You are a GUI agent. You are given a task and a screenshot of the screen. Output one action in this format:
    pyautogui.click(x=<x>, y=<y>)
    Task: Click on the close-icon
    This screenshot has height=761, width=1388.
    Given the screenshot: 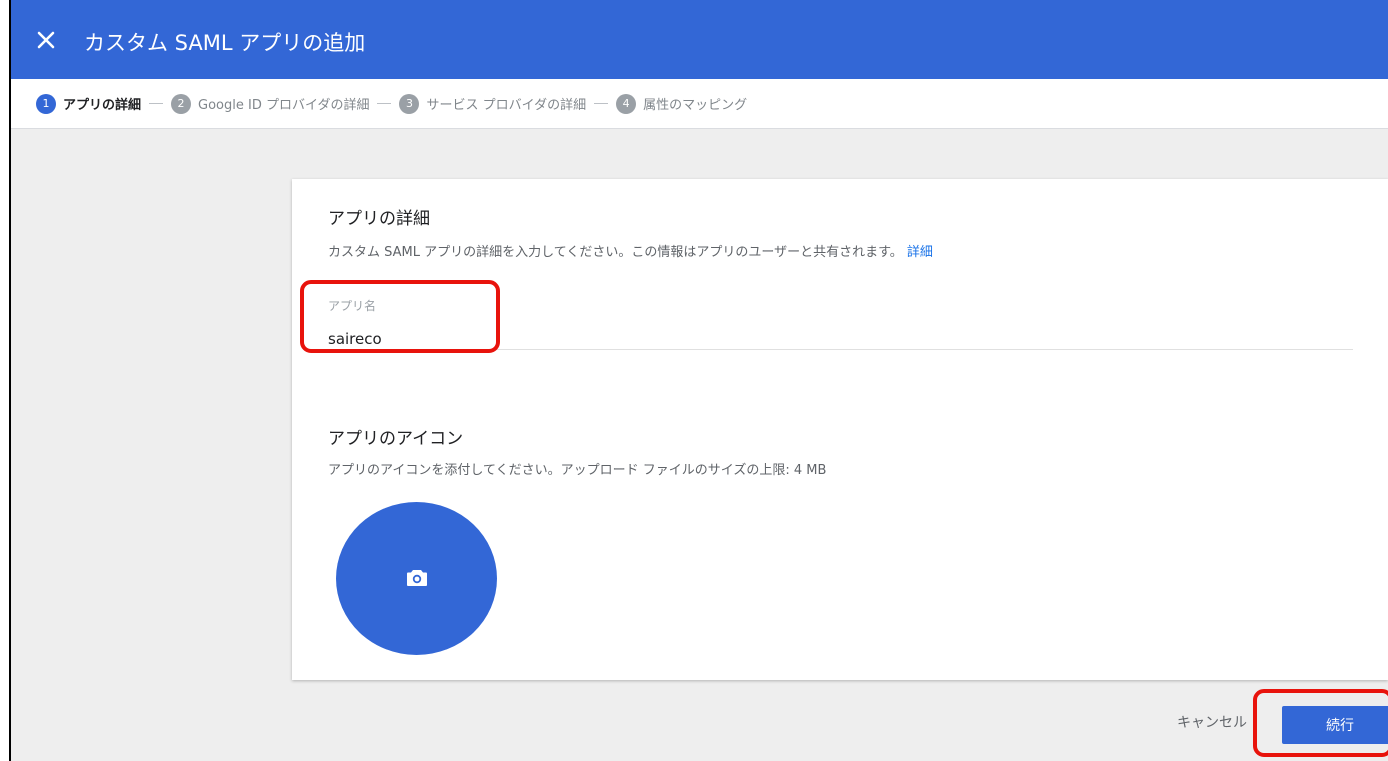 What is the action you would take?
    pyautogui.click(x=46, y=40)
    